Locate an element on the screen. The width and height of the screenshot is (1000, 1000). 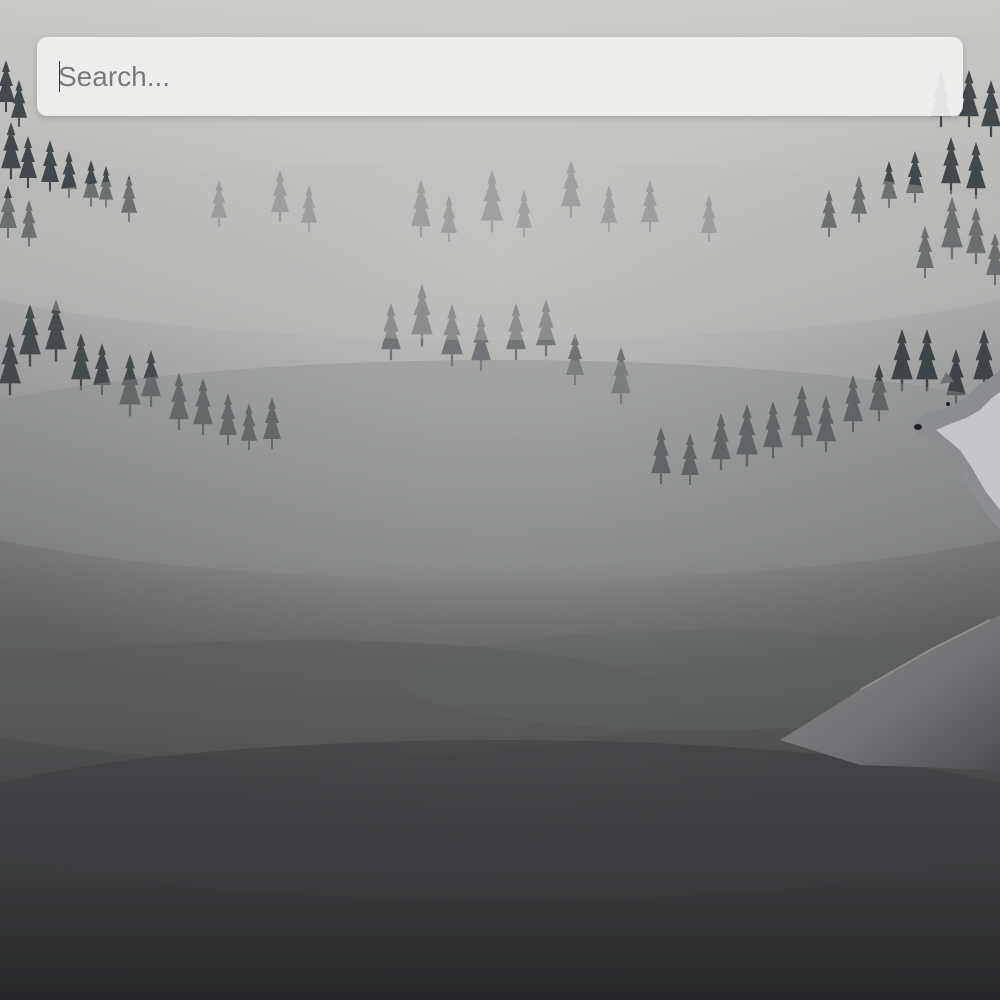
search-bar is located at coordinates (500, 76).